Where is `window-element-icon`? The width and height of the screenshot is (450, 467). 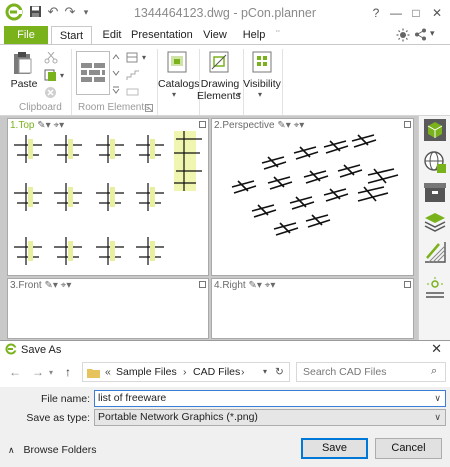
window-element-icon is located at coordinates (133, 58).